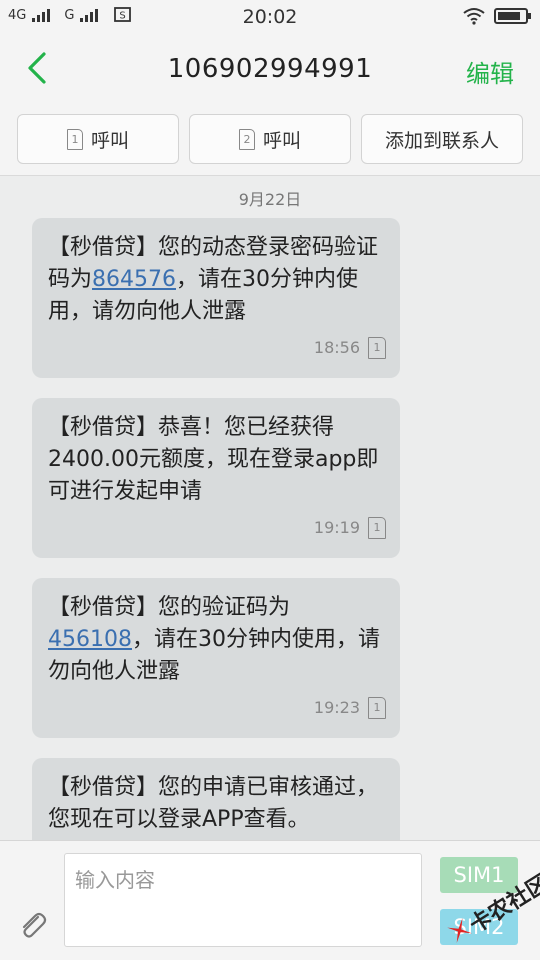 The width and height of the screenshot is (540, 960). I want to click on sim2-icon: 2, so click(246, 139).